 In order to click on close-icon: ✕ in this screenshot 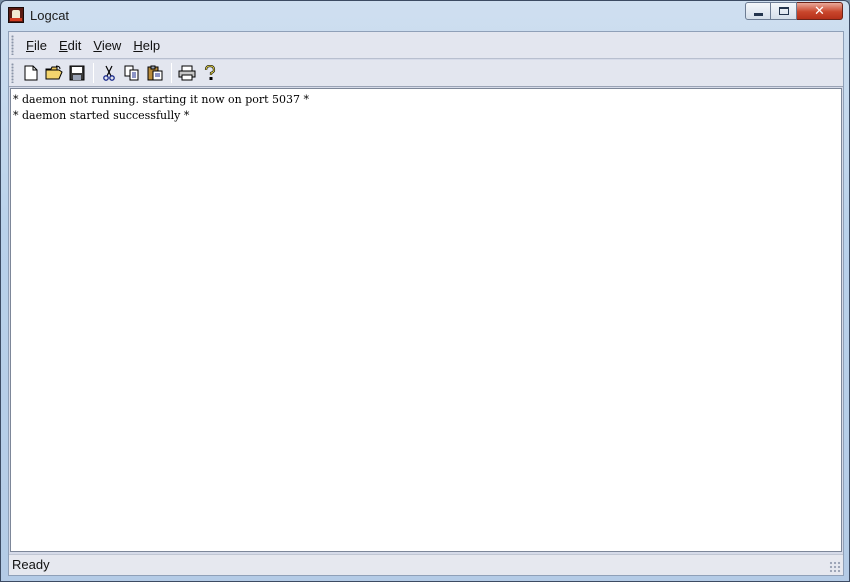, I will do `click(819, 10)`.